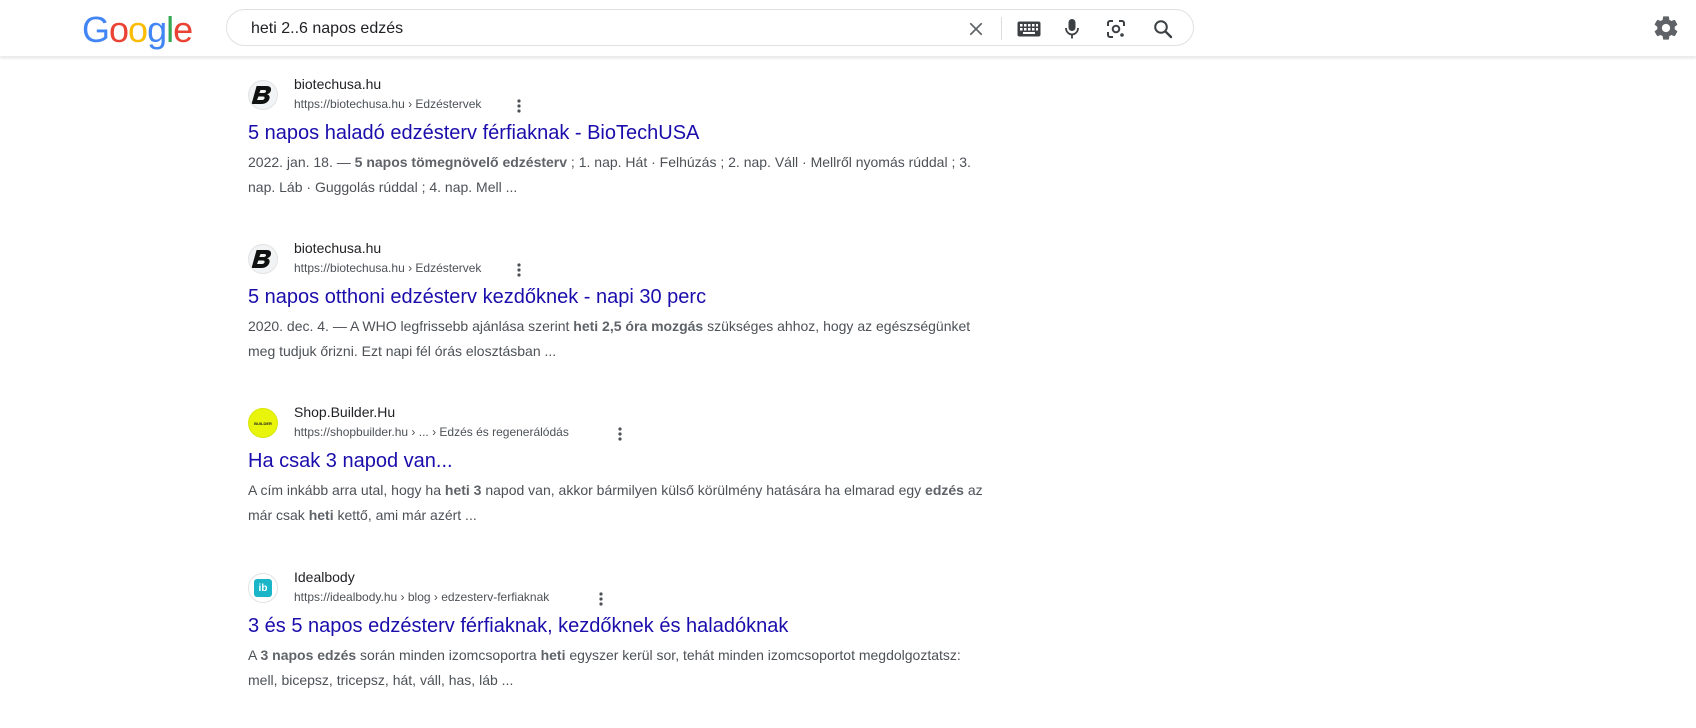 The image size is (1696, 728). I want to click on shopbuilder-favicon: BUILDER, so click(263, 423).